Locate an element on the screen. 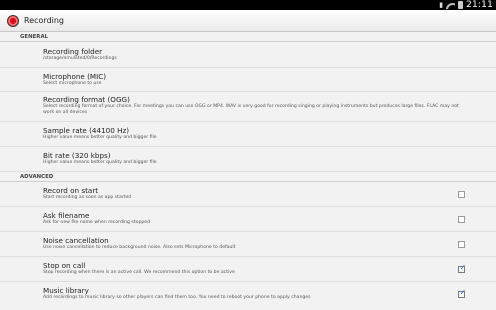 The height and width of the screenshot is (310, 496). pref-title: Sample rate (44100 Hz) is located at coordinates (86, 130).